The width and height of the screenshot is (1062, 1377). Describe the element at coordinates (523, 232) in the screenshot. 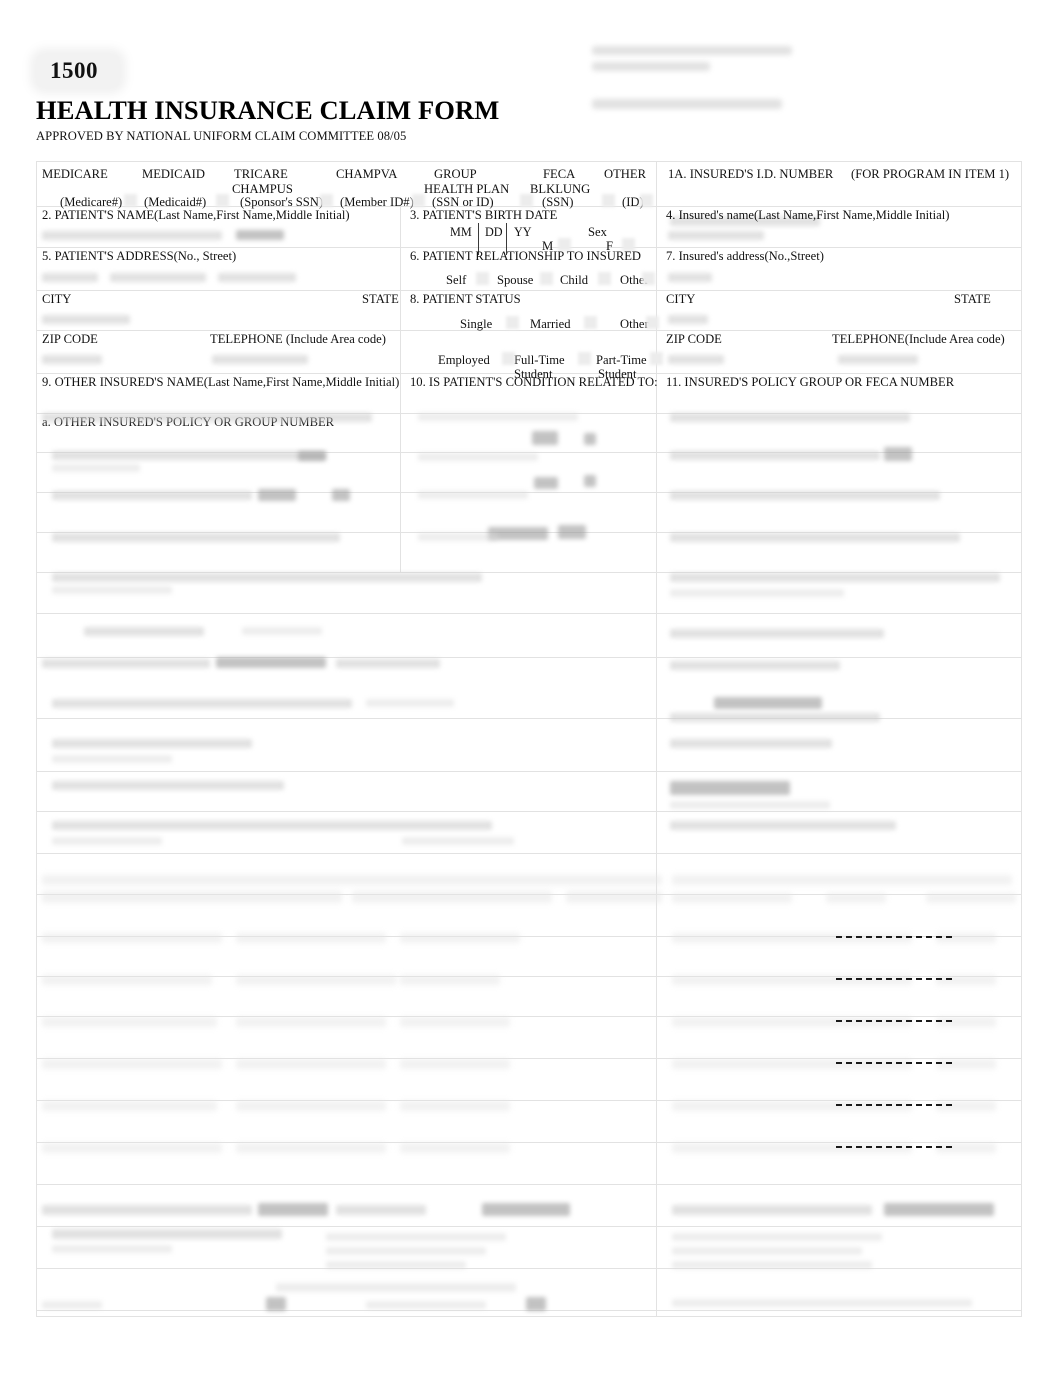

I see `item3-yy: YY` at that location.